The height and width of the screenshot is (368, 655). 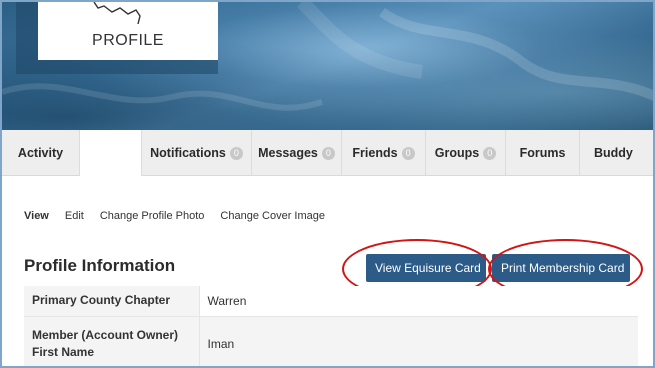 I want to click on tab-label: Notifications, so click(x=188, y=153).